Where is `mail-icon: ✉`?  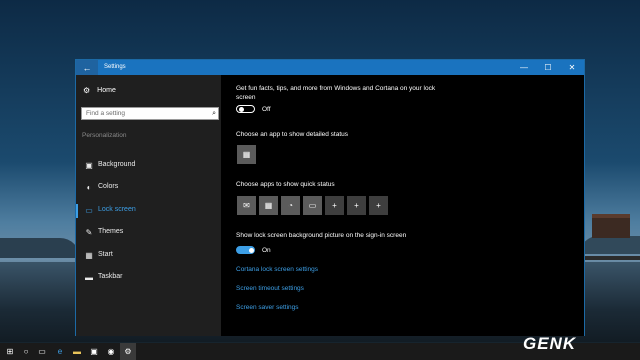 mail-icon: ✉ is located at coordinates (246, 205).